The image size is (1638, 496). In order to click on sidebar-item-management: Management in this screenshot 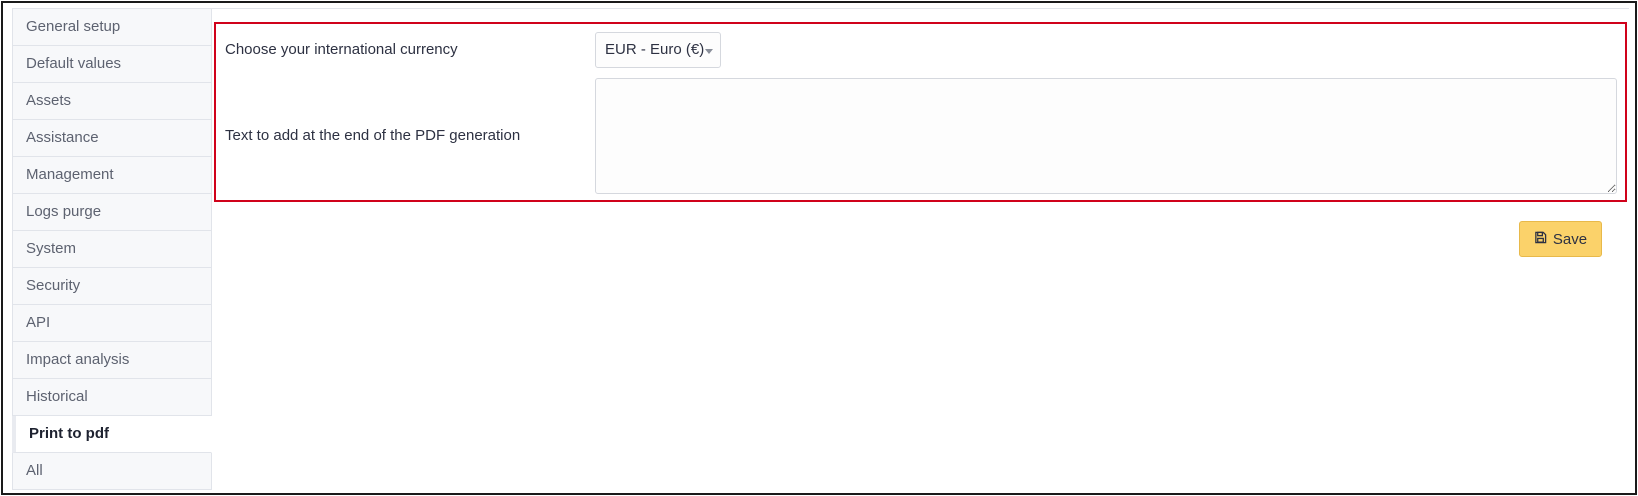, I will do `click(112, 175)`.